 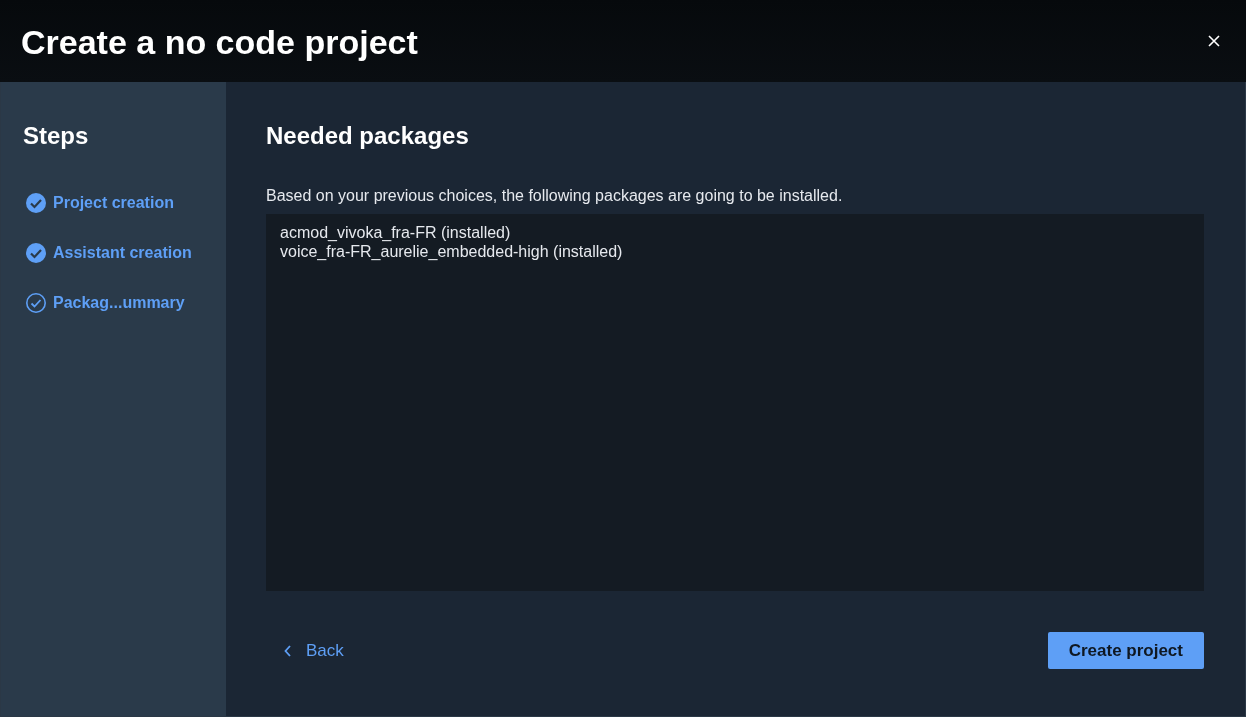 What do you see at coordinates (368, 136) in the screenshot?
I see `section-title: Needed packages` at bounding box center [368, 136].